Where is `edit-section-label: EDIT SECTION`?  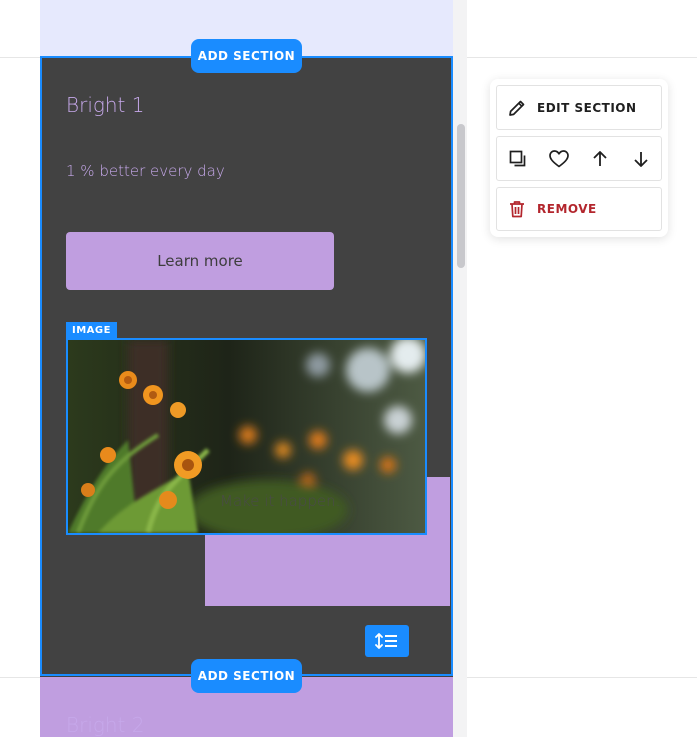 edit-section-label: EDIT SECTION is located at coordinates (587, 107).